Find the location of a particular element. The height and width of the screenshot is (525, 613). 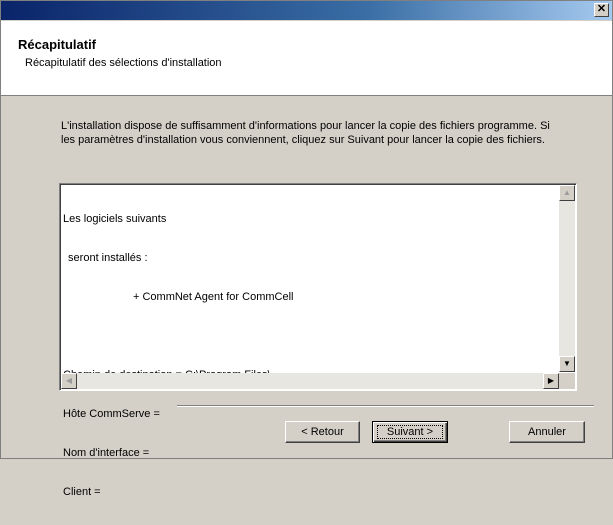

summary-line: Hôte CommServe = is located at coordinates (111, 414).